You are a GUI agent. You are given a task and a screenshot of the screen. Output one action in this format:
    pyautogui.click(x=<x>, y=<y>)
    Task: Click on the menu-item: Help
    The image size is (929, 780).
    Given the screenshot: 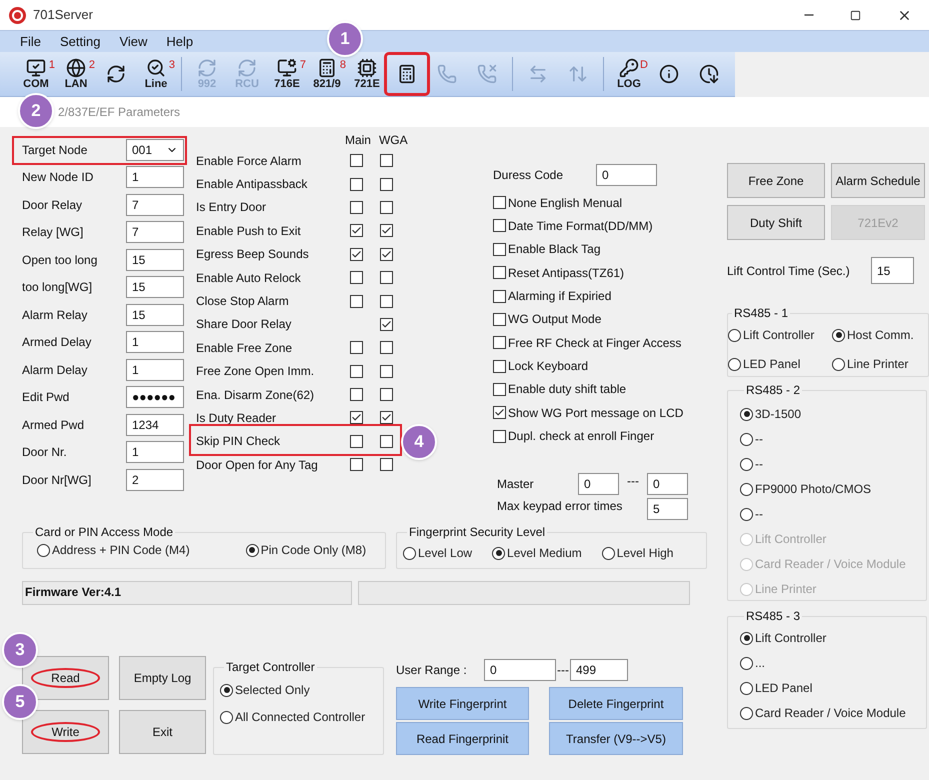 What is the action you would take?
    pyautogui.click(x=180, y=42)
    